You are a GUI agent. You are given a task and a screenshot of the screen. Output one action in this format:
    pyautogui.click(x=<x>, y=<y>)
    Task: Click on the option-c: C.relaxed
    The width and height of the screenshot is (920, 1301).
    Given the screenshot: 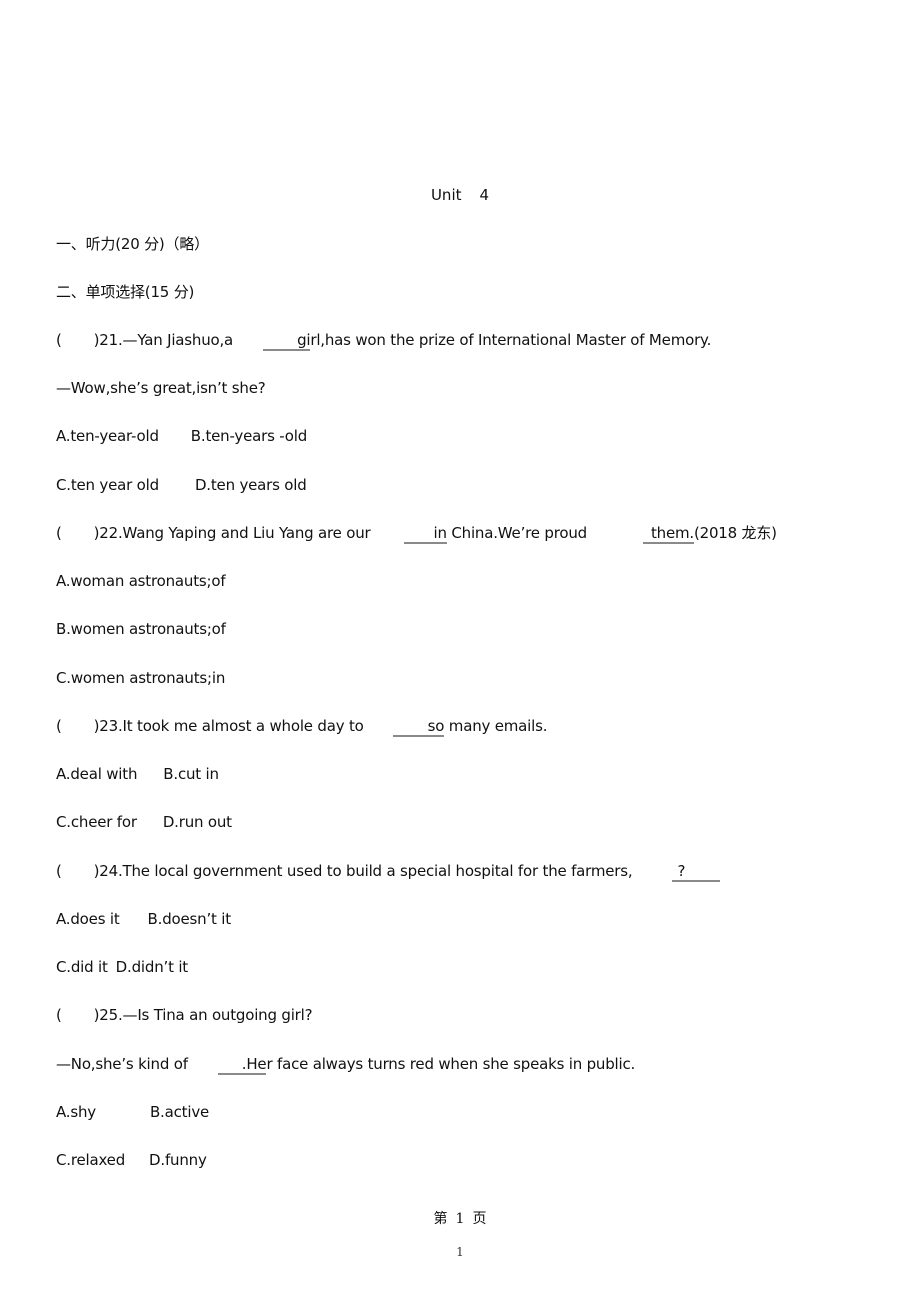 What is the action you would take?
    pyautogui.click(x=91, y=1160)
    